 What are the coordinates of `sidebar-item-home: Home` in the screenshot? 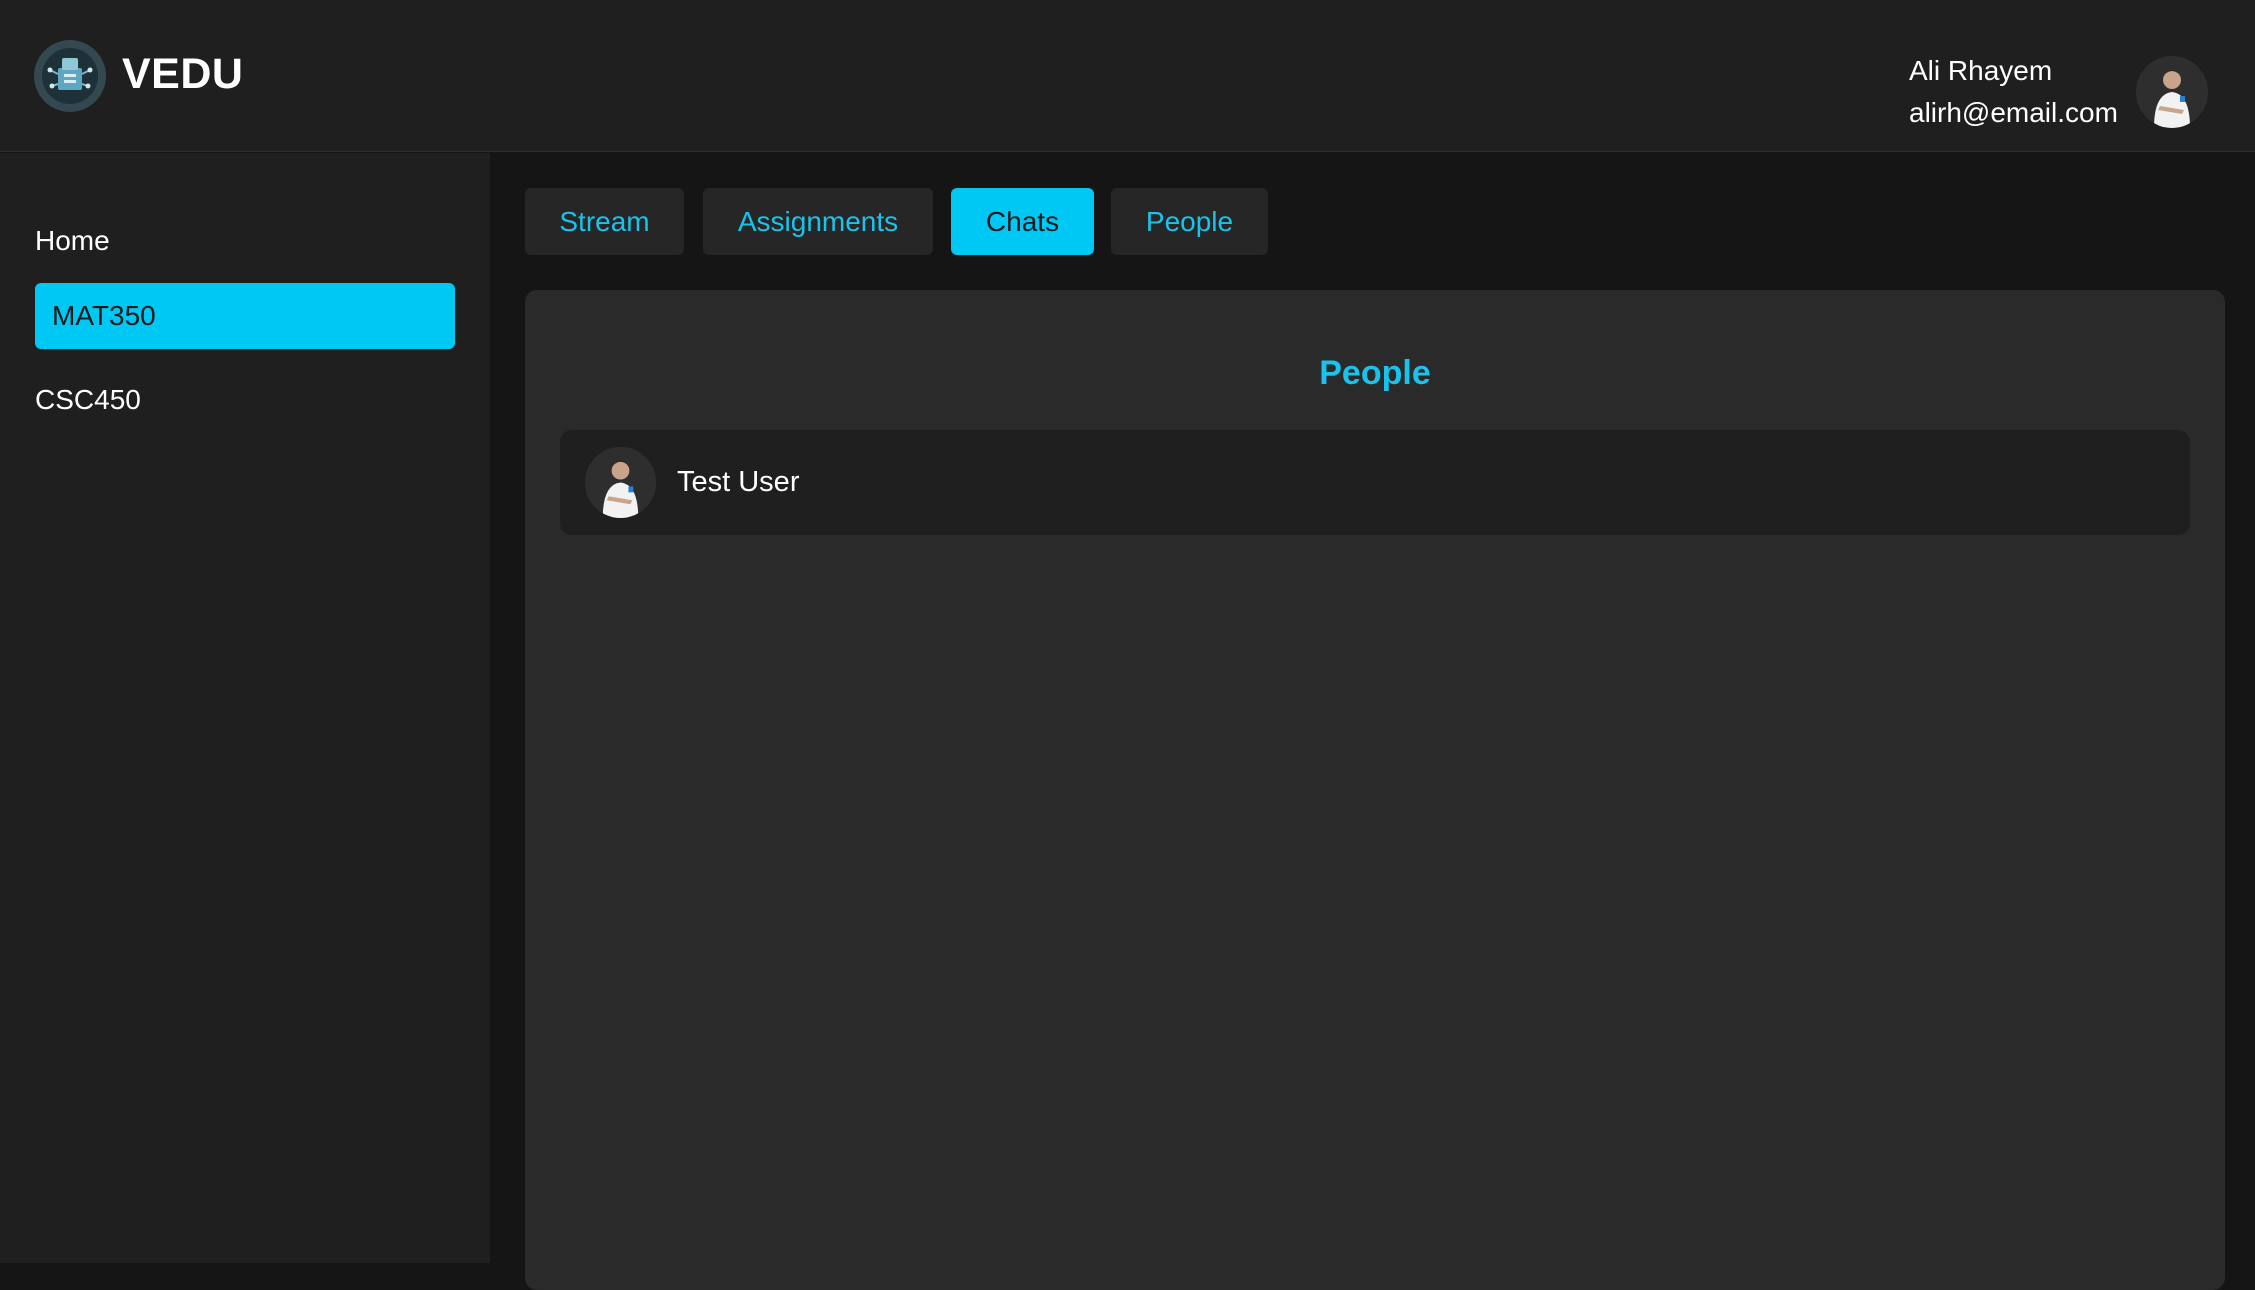 It's located at (245, 241).